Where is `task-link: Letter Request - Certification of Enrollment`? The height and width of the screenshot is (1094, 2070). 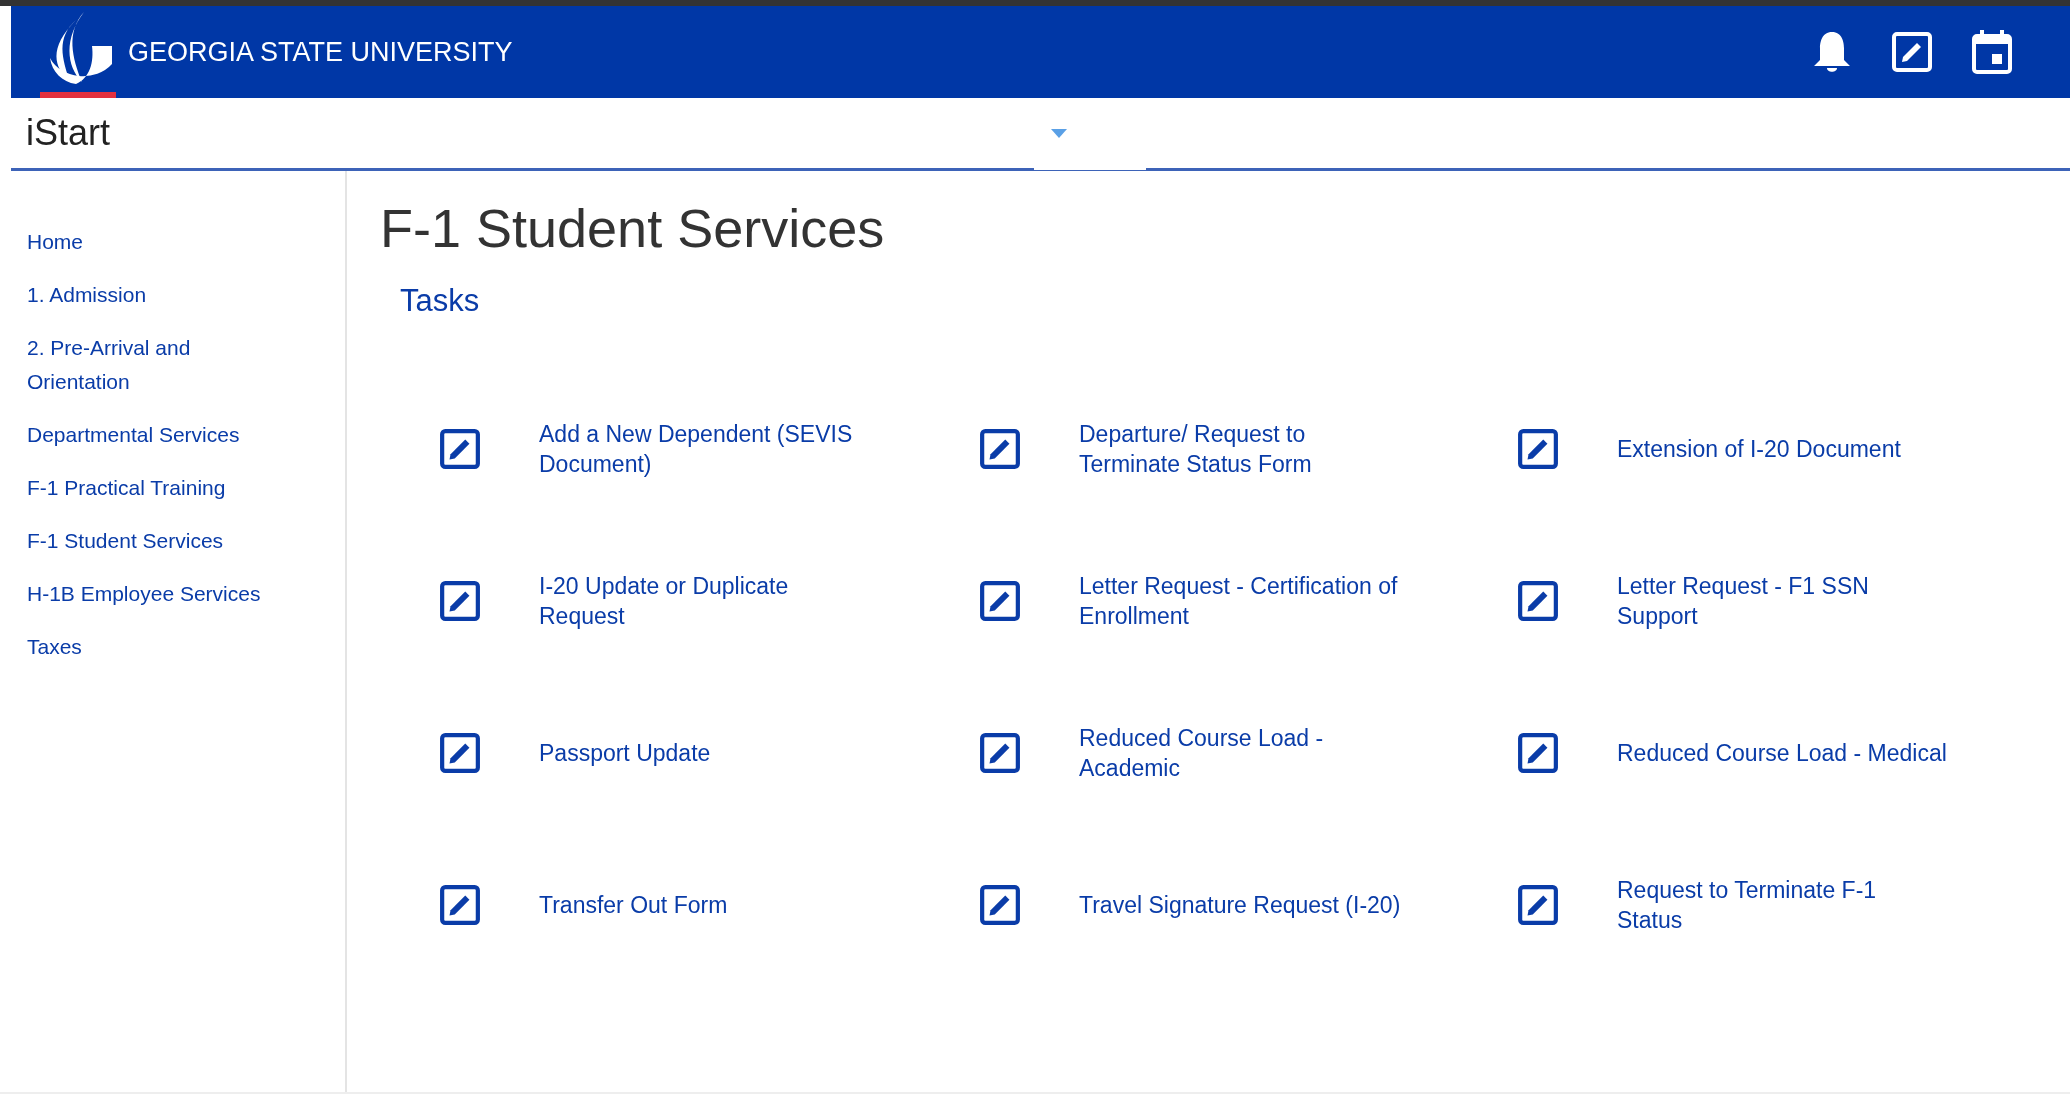
task-link: Letter Request - Certification of Enrollment is located at coordinates (1244, 601).